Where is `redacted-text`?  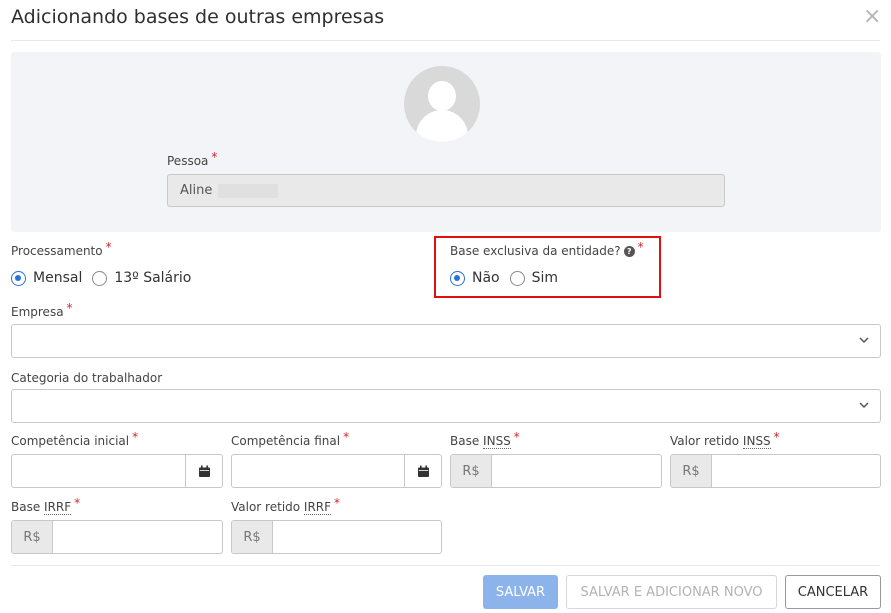 redacted-text is located at coordinates (248, 190).